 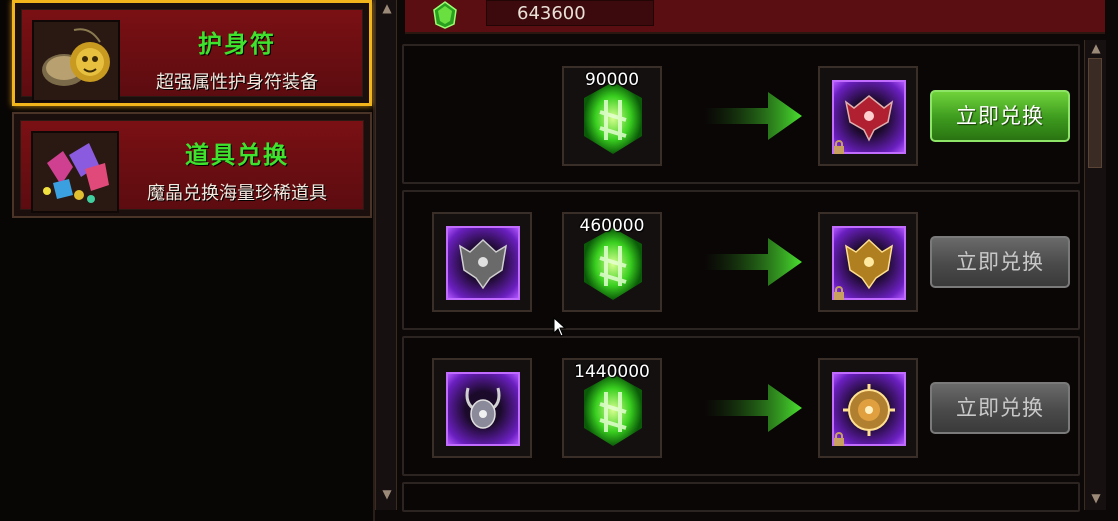 I want to click on amulet-icon, so click(x=76, y=61).